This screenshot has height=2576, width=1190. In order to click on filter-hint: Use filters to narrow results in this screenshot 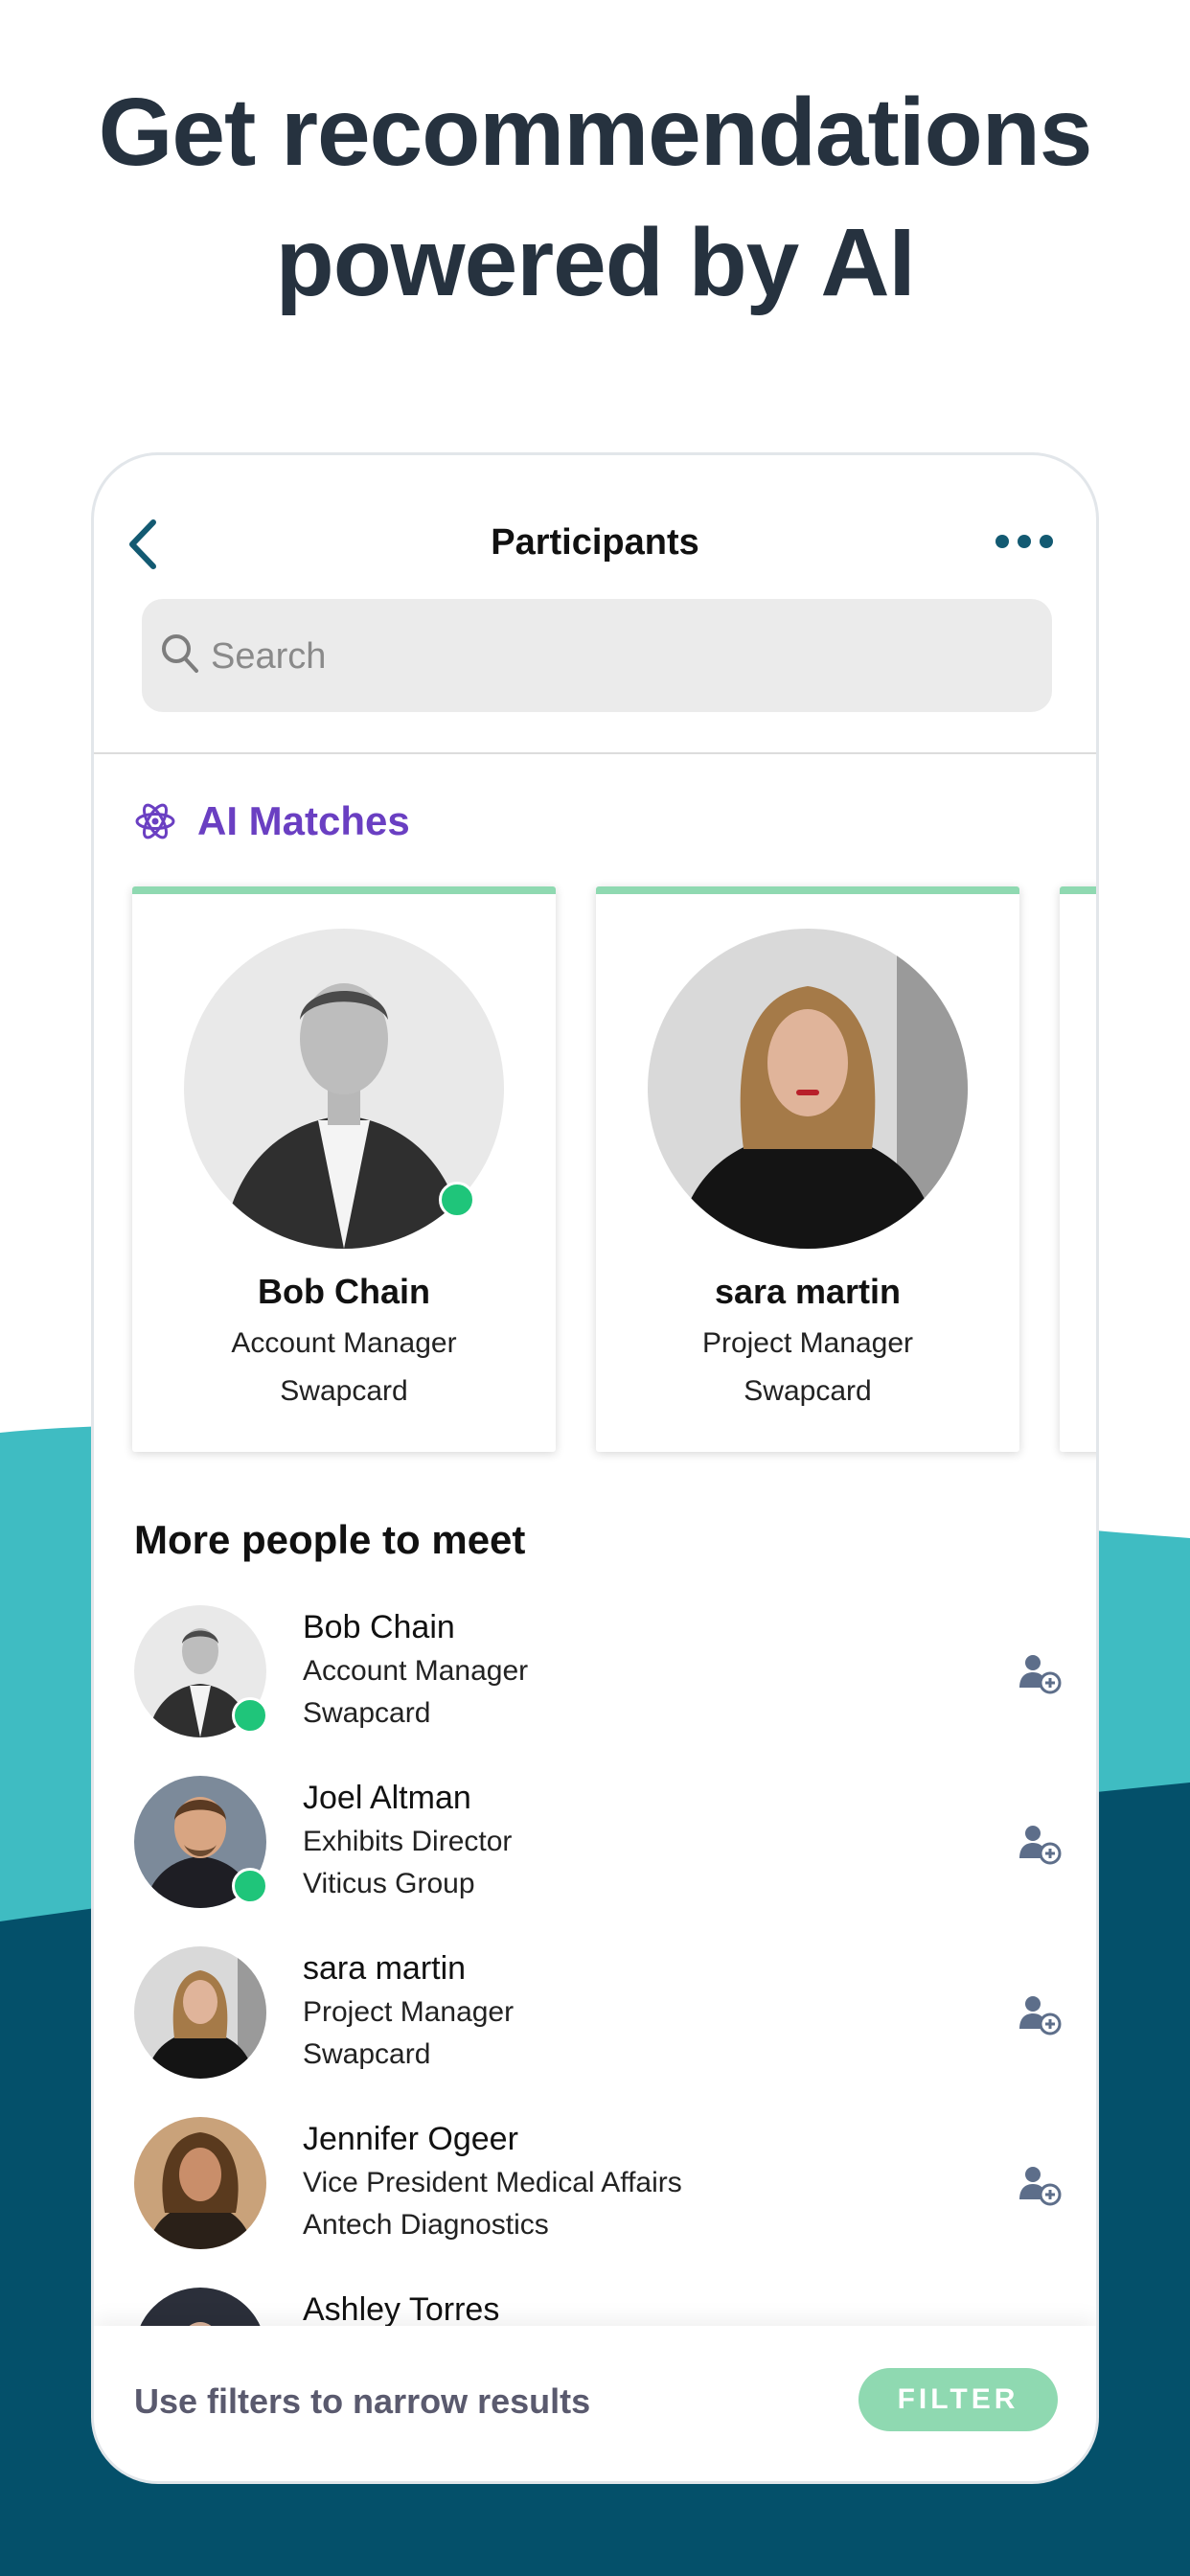, I will do `click(363, 2401)`.